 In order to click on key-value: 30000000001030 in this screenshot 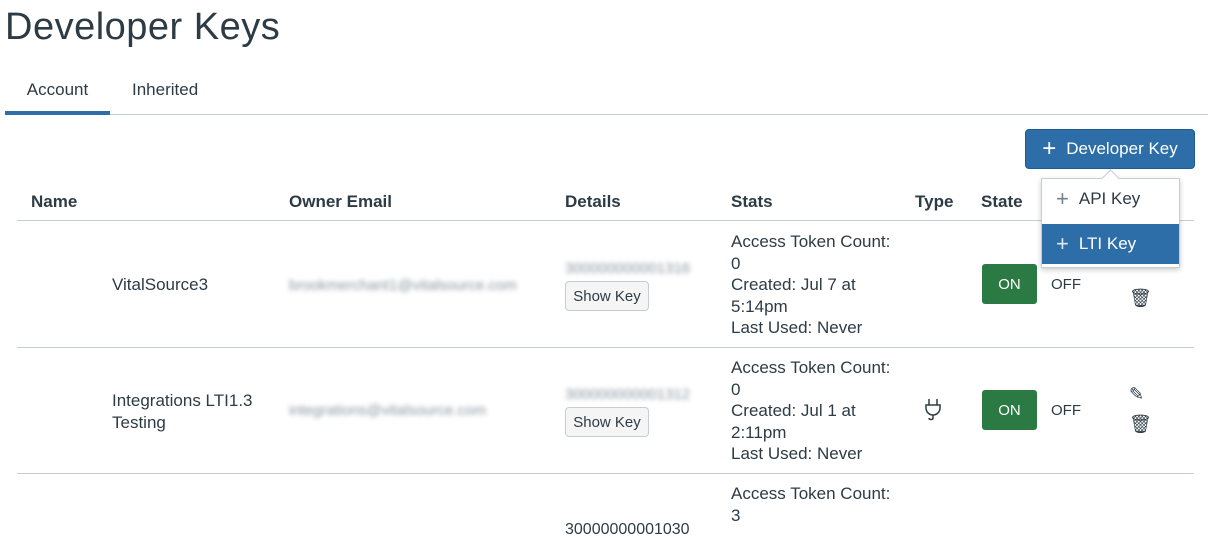, I will do `click(627, 529)`.